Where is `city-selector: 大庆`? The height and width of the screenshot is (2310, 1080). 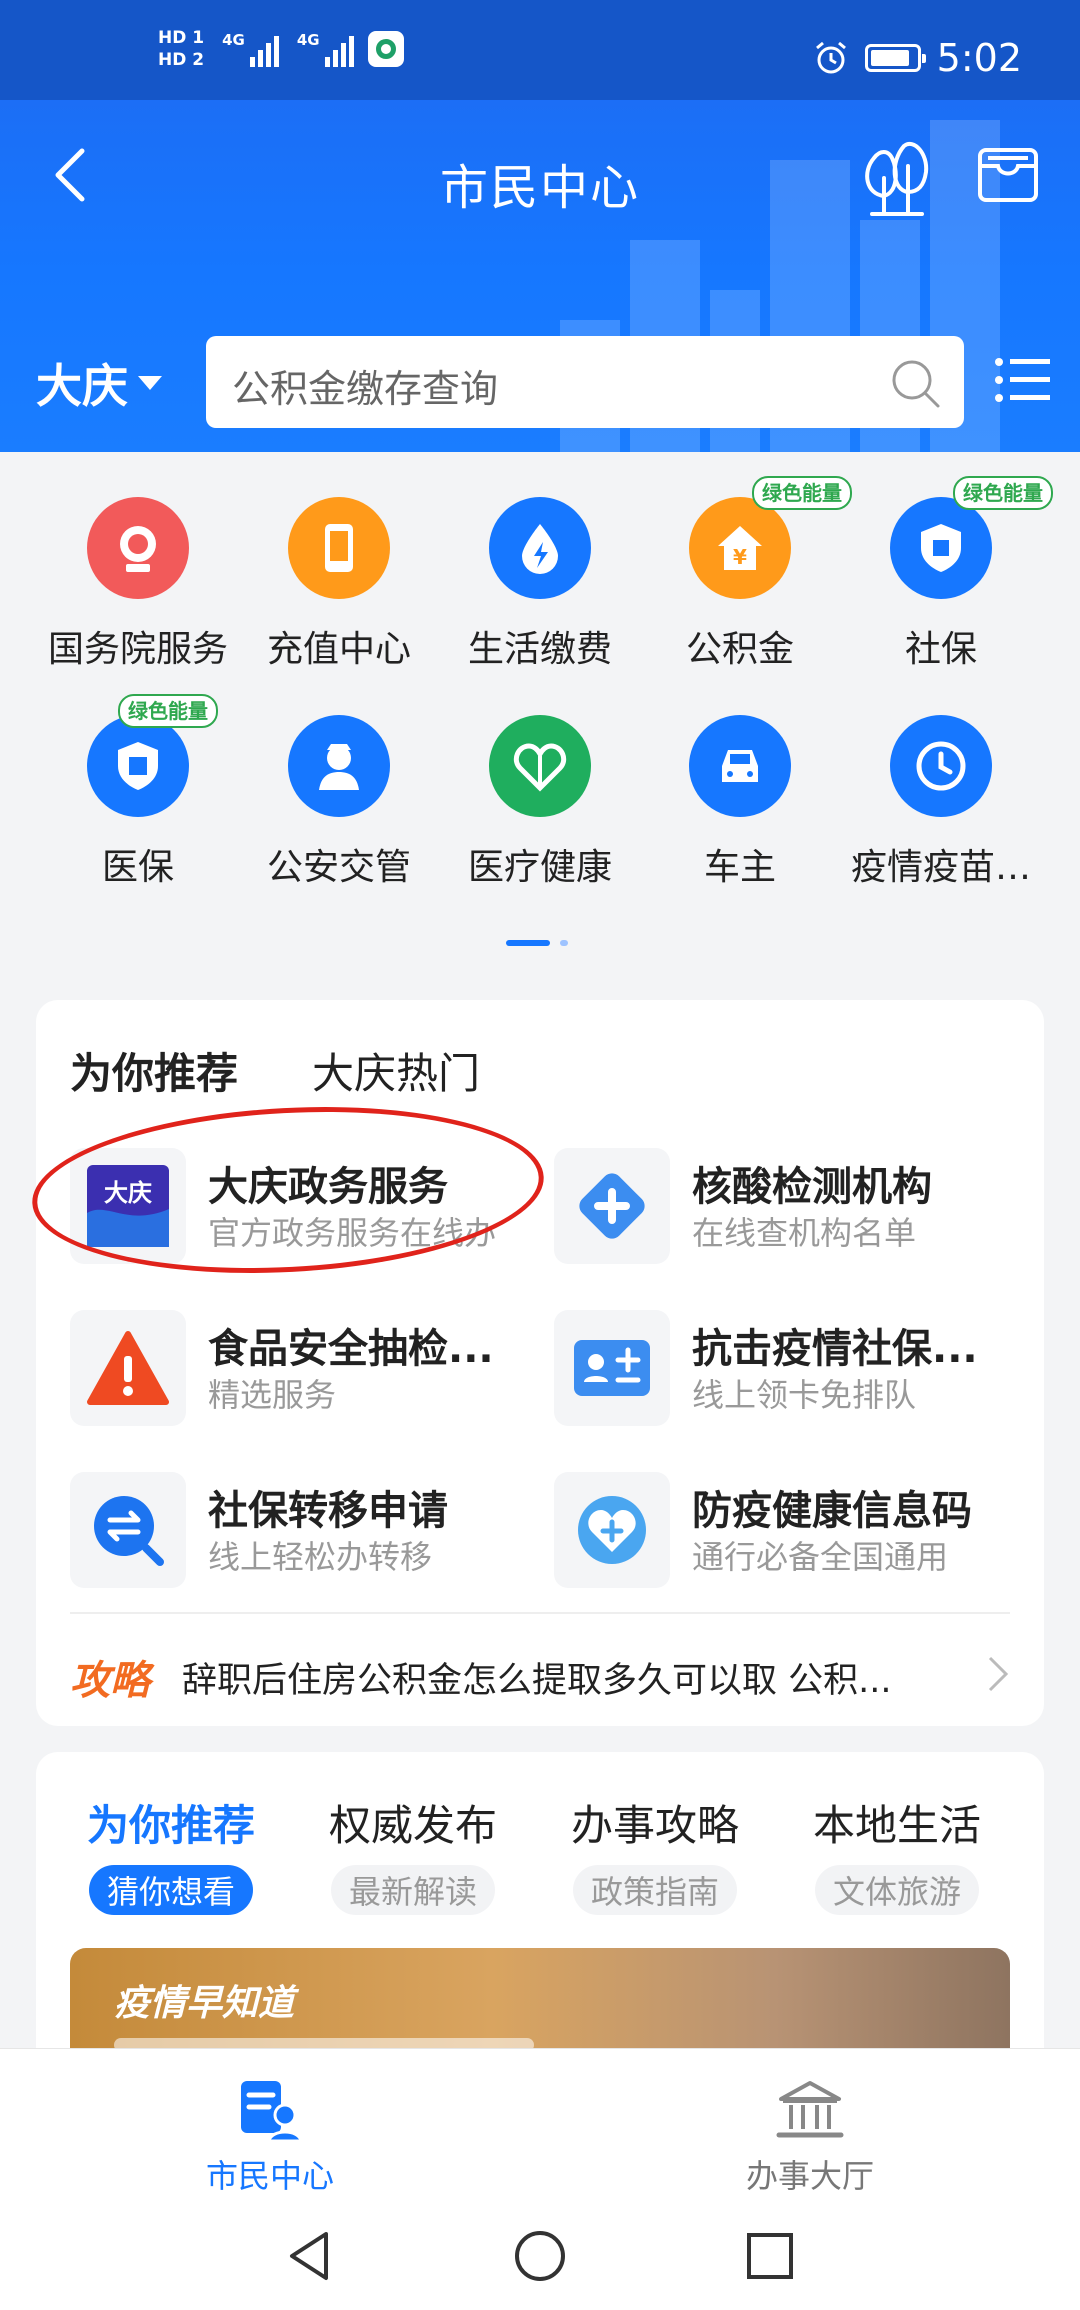 city-selector: 大庆 is located at coordinates (99, 383).